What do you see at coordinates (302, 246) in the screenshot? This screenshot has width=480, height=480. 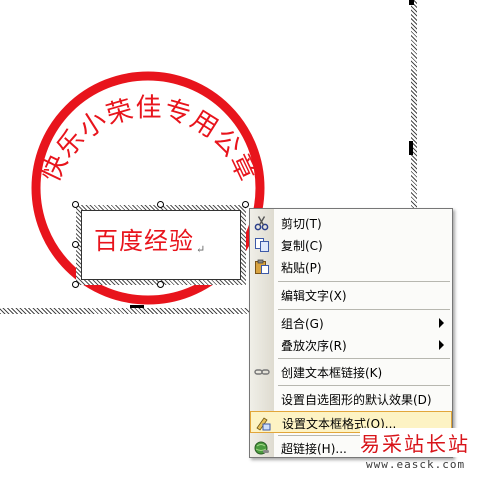 I see `menu-item-label: 复制(C)` at bounding box center [302, 246].